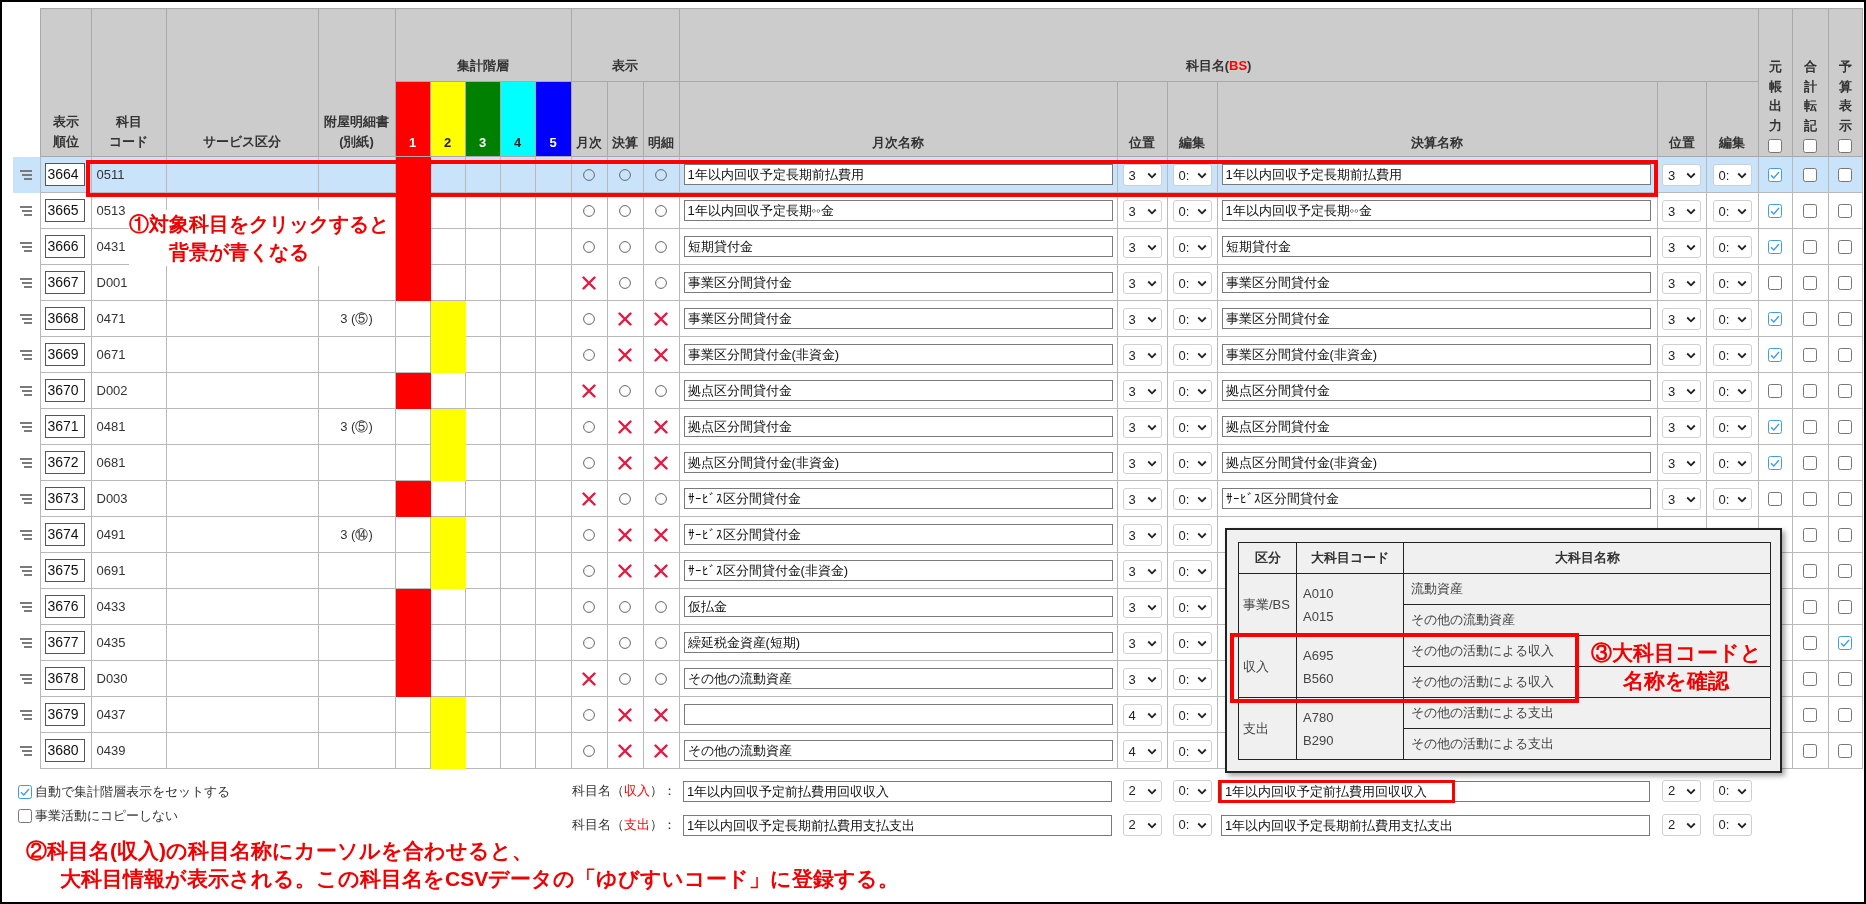 This screenshot has height=904, width=1866. What do you see at coordinates (1436, 354) in the screenshot?
I see `name-field: 事業区分間貸付金(非資金)` at bounding box center [1436, 354].